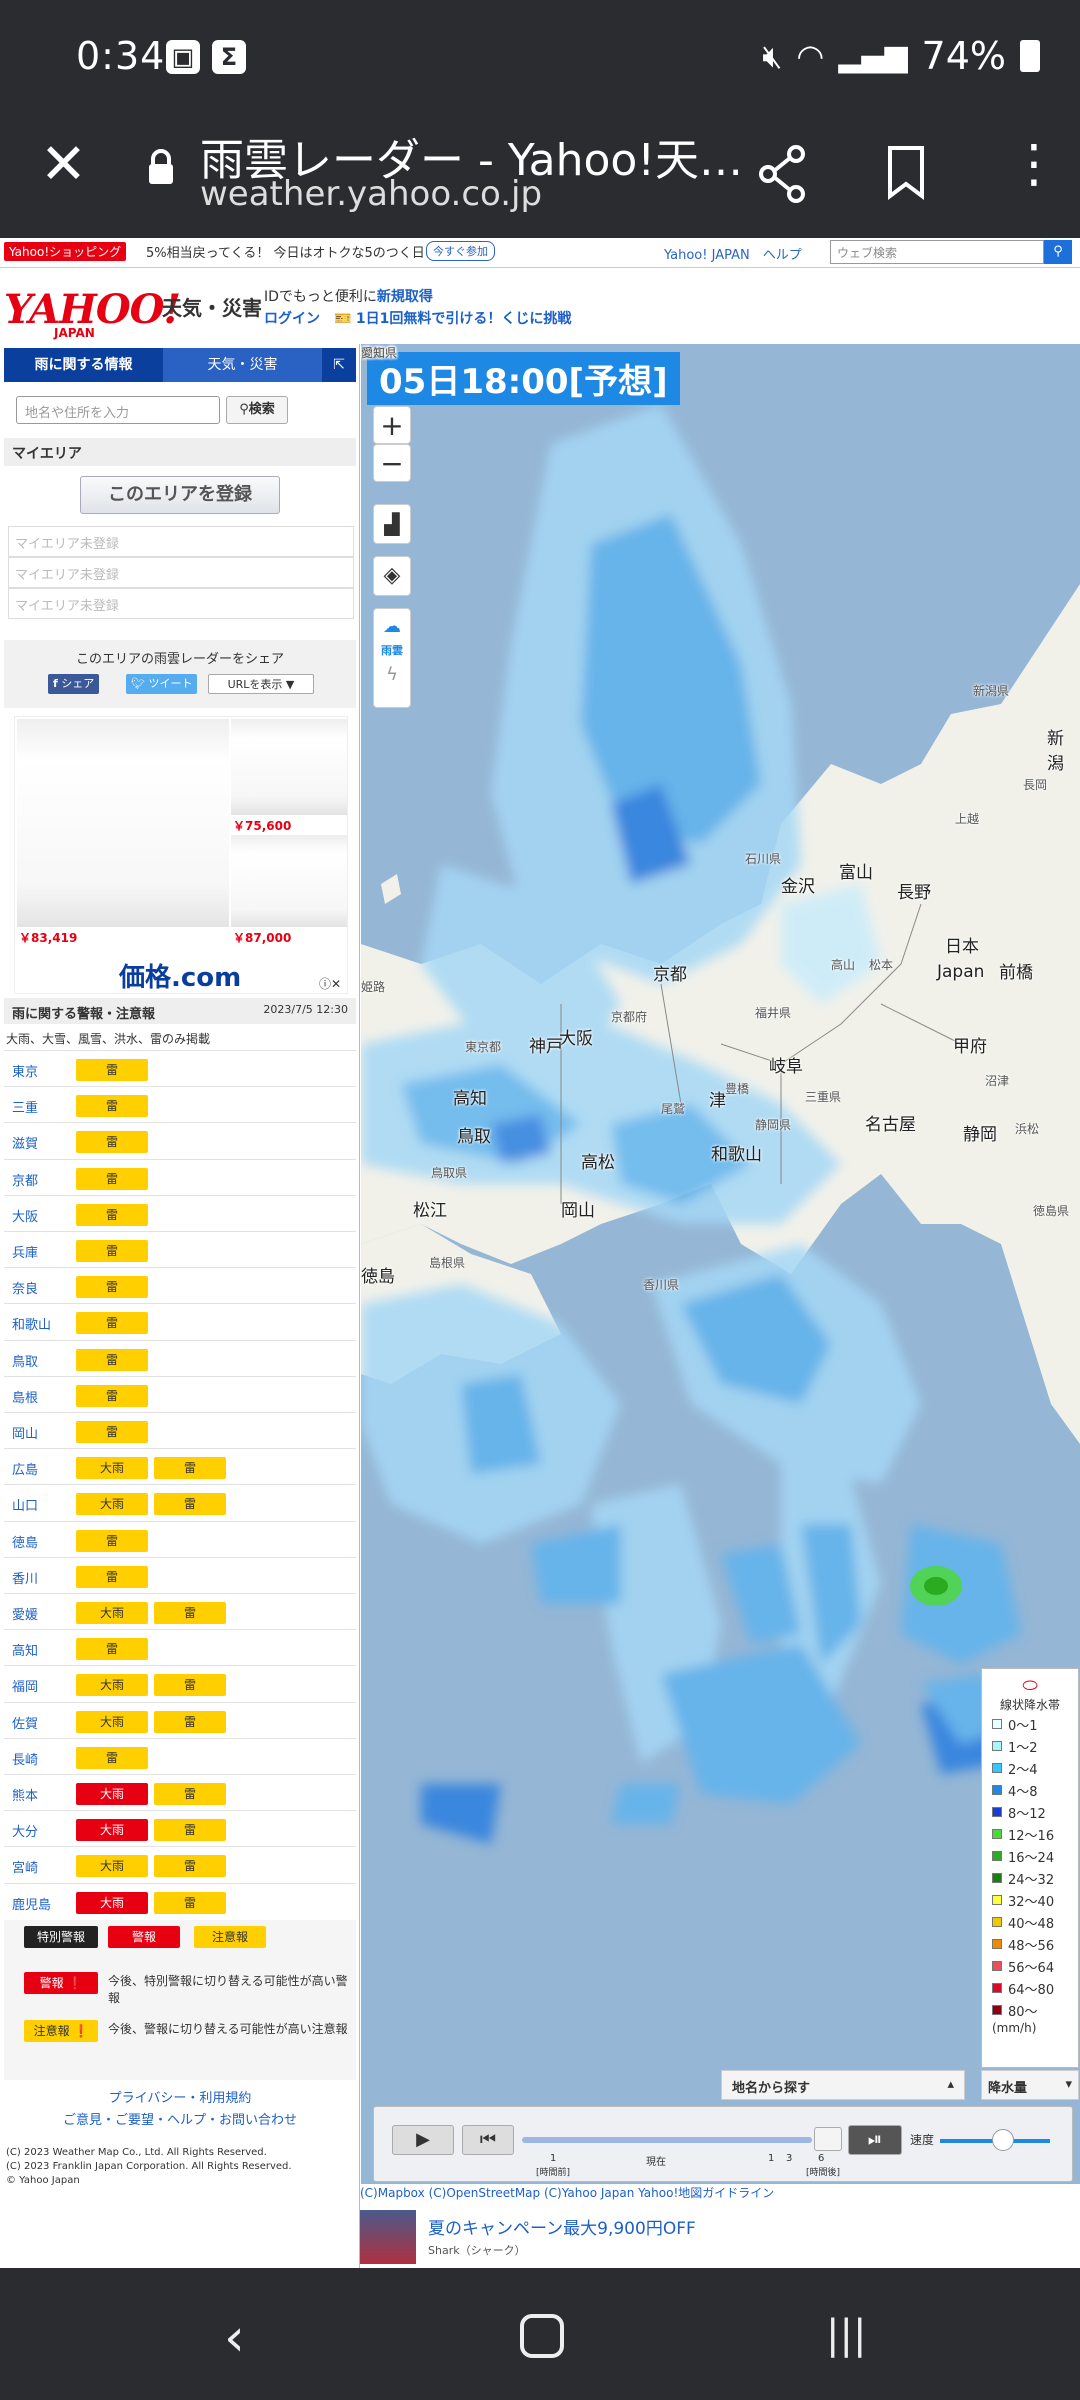 The height and width of the screenshot is (2400, 1080). I want to click on facebook-share-button: f シェア, so click(74, 684).